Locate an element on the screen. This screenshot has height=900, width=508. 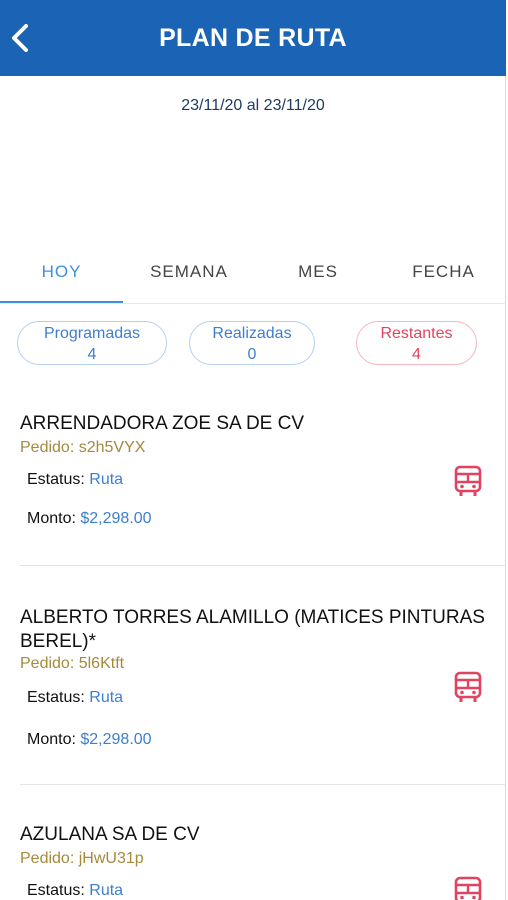
tab-semana: SEMANA is located at coordinates (189, 280).